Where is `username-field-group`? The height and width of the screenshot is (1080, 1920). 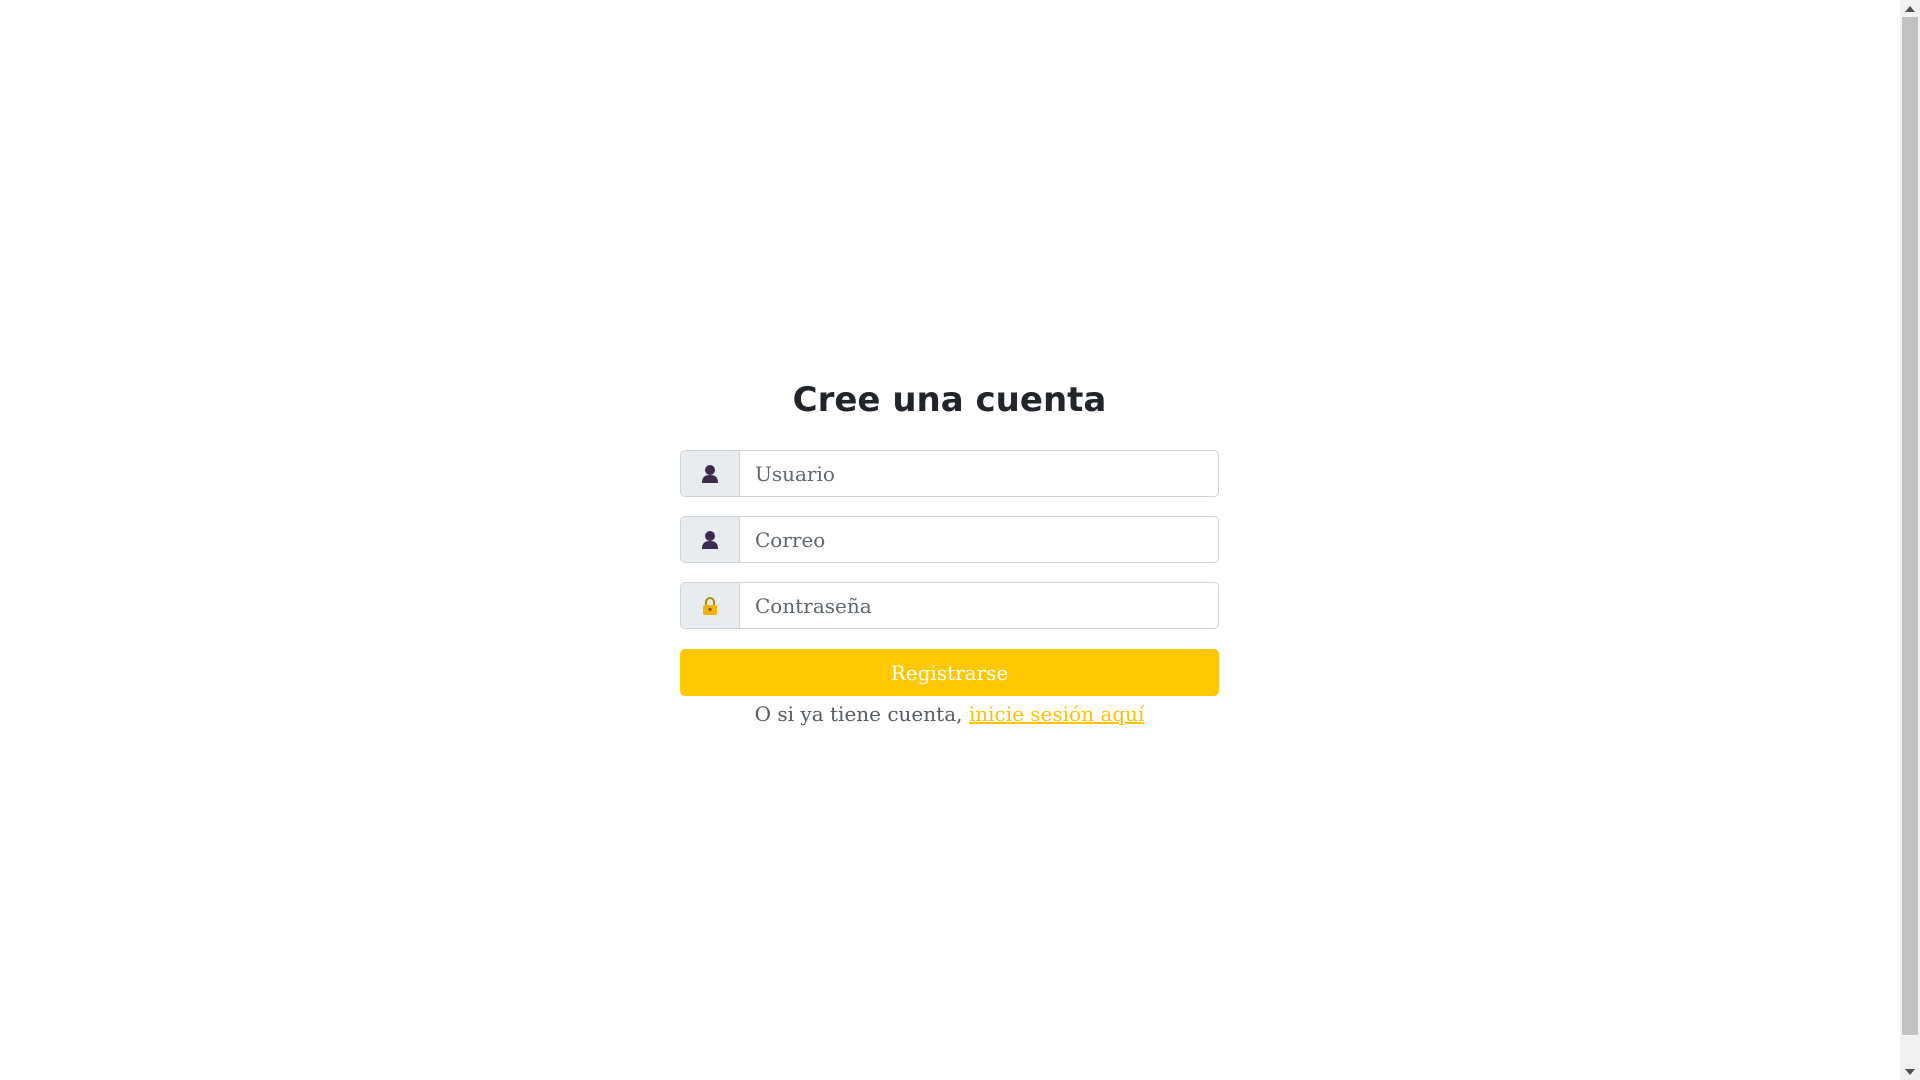 username-field-group is located at coordinates (949, 473).